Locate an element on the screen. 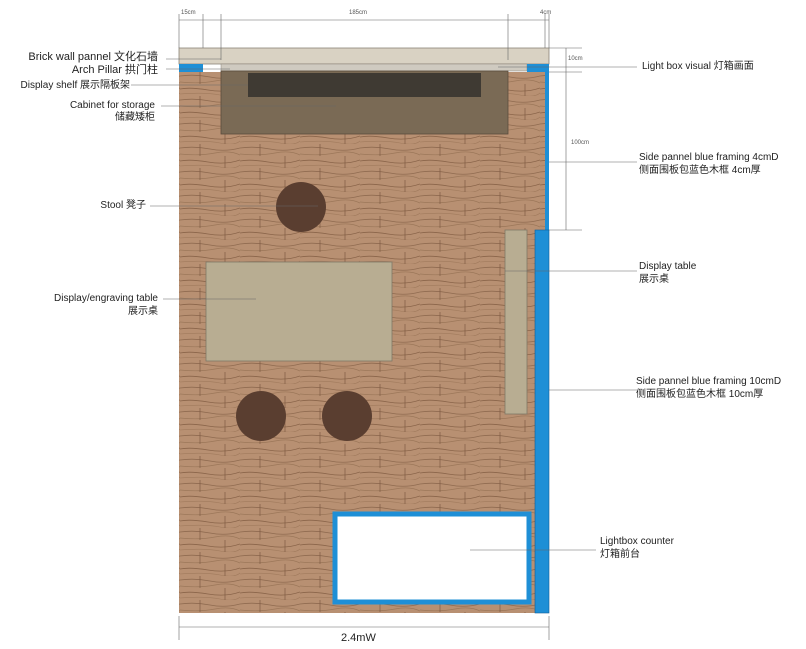 This screenshot has height=649, width=806. dim-lightbox-depth: 10cm is located at coordinates (575, 59).